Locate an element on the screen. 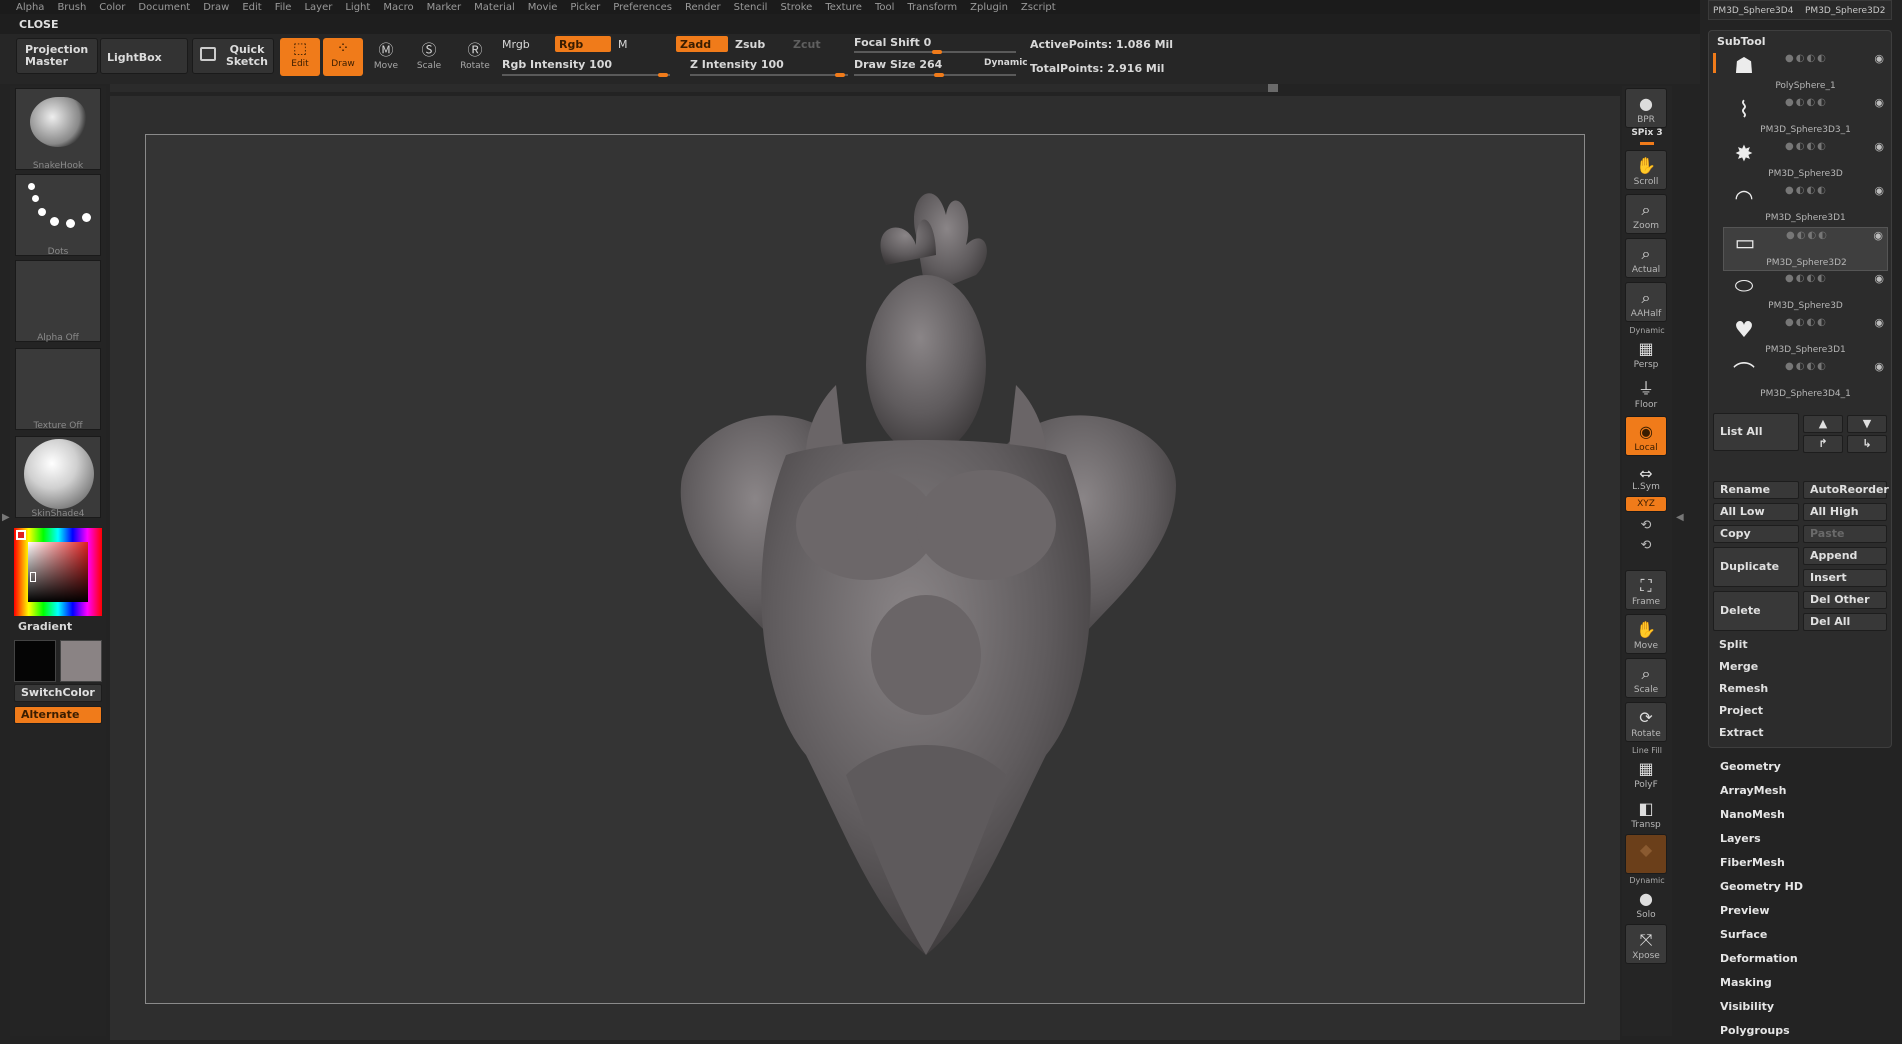  subtool-item: ⌇ ●◐◐◐ ◉ PM3D_Sphere3D3_1 is located at coordinates (1805, 117).